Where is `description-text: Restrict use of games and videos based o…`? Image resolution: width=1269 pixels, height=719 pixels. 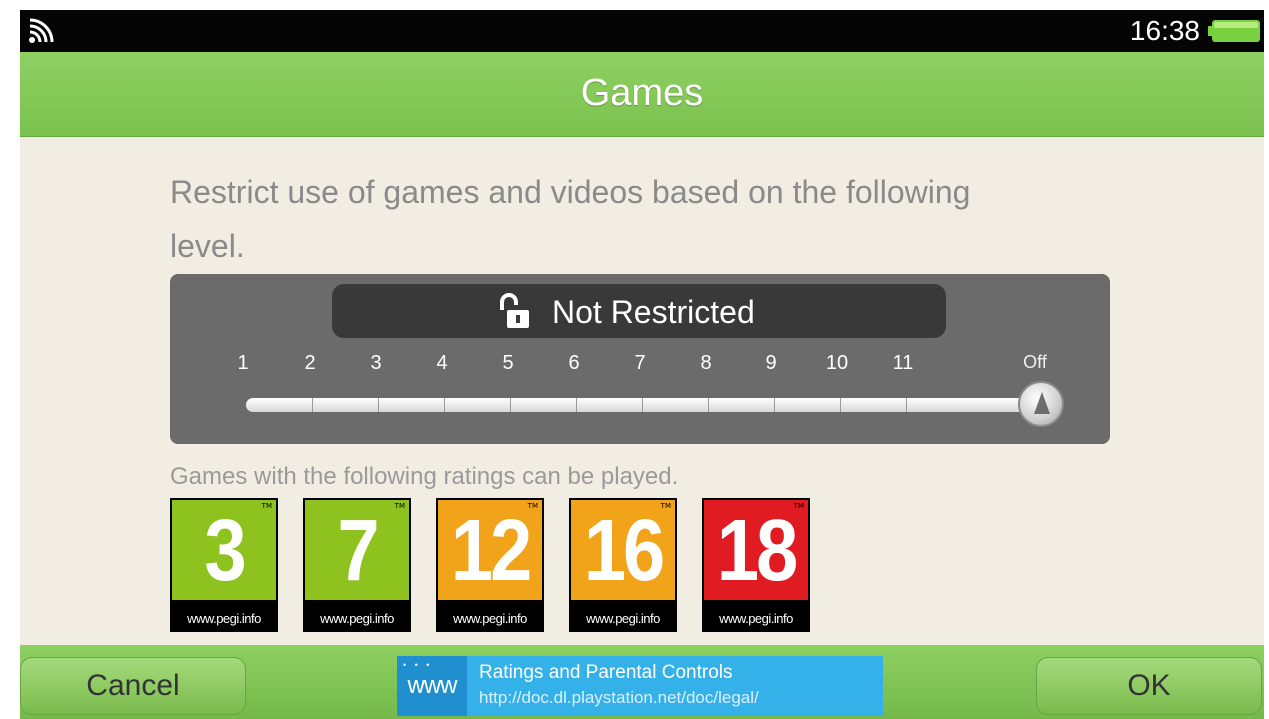
description-text: Restrict use of games and videos based o… is located at coordinates (570, 219).